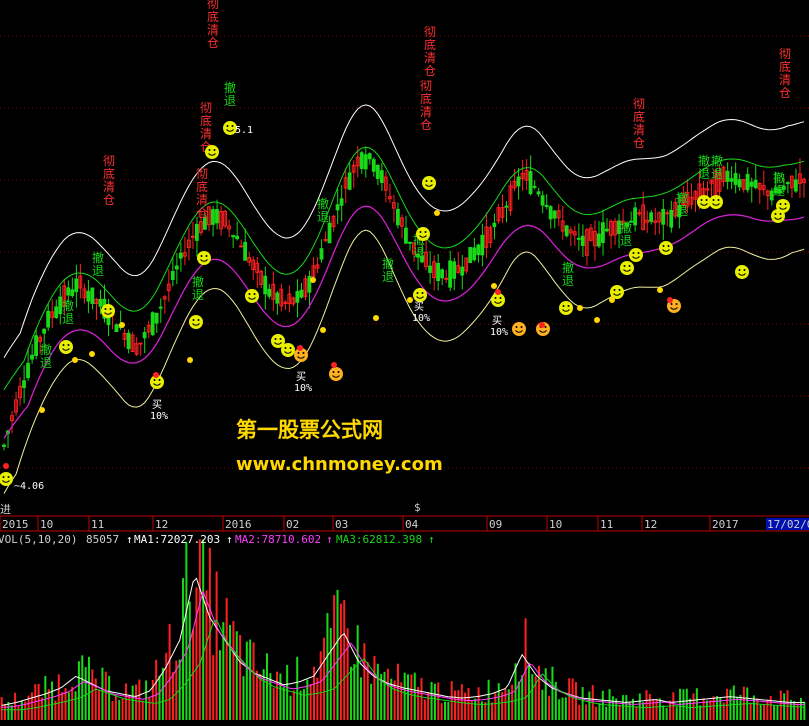 Image resolution: width=809 pixels, height=726 pixels. What do you see at coordinates (606, 524) in the screenshot?
I see `date-axis-label: 11` at bounding box center [606, 524].